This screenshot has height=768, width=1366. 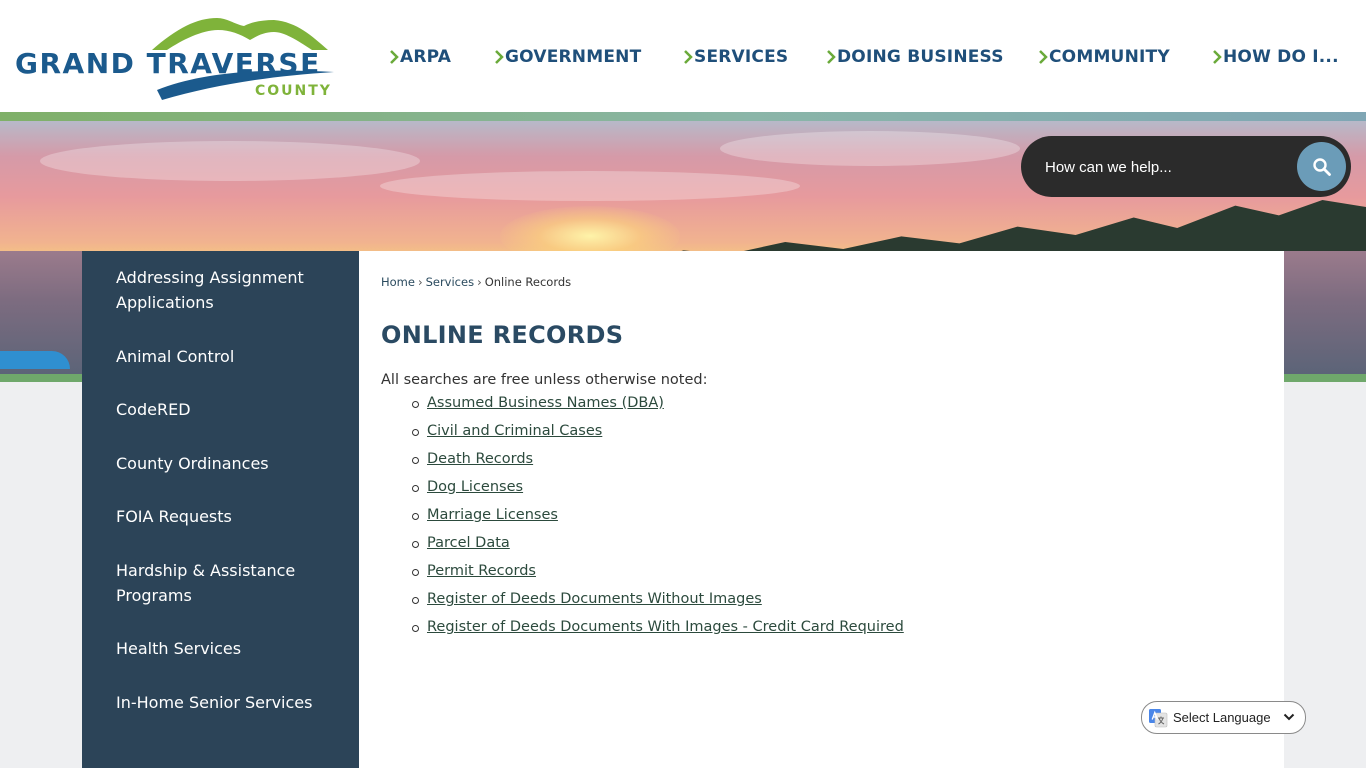 What do you see at coordinates (1170, 167) in the screenshot?
I see `search-input` at bounding box center [1170, 167].